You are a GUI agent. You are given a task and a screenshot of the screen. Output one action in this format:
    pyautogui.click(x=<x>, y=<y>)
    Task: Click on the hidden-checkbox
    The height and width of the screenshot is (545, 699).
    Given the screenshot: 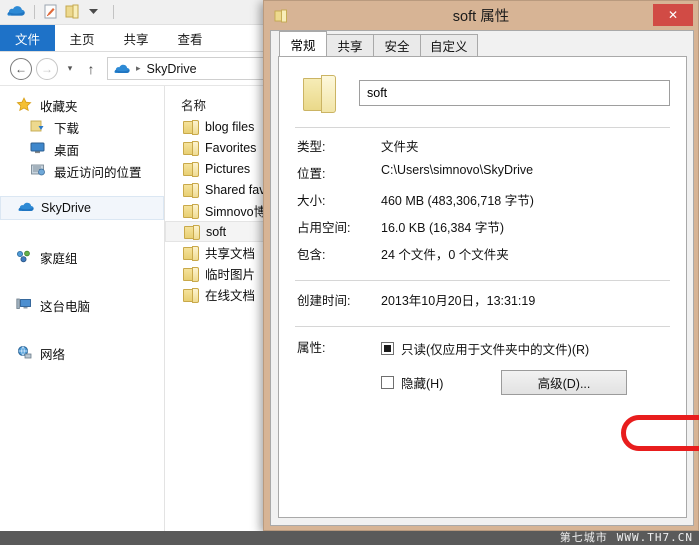 What is the action you would take?
    pyautogui.click(x=387, y=382)
    